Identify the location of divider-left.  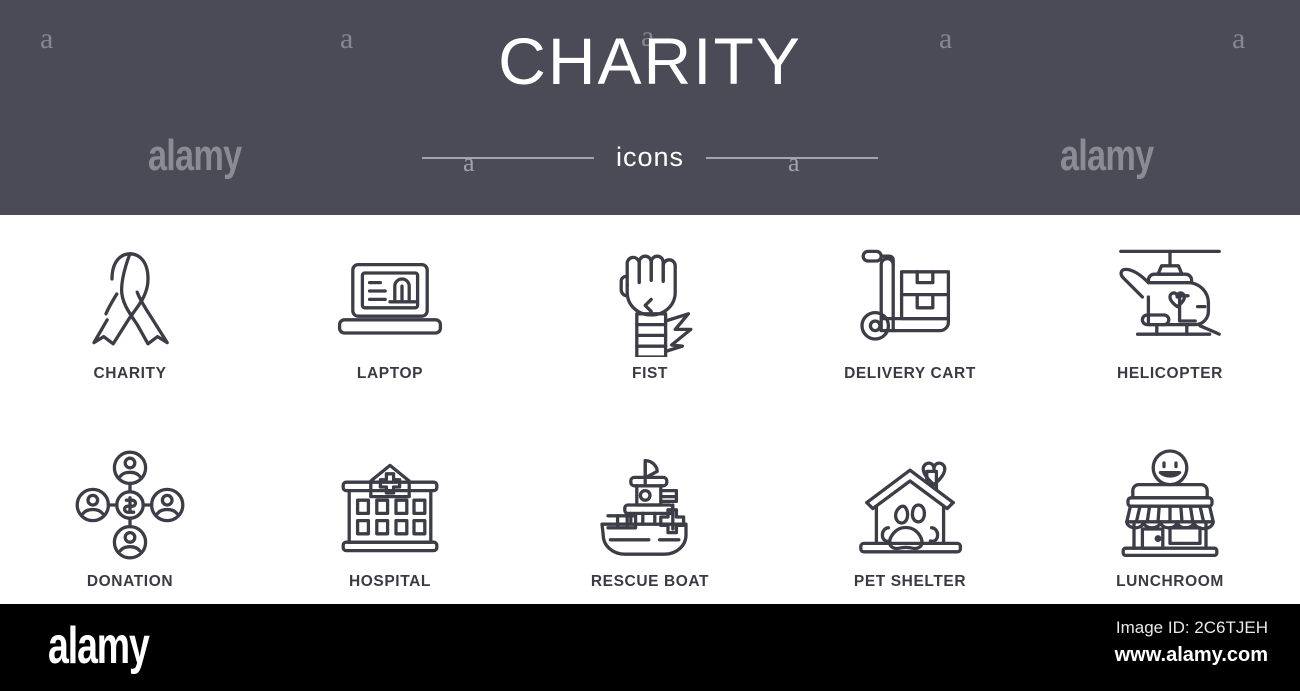
(507, 157).